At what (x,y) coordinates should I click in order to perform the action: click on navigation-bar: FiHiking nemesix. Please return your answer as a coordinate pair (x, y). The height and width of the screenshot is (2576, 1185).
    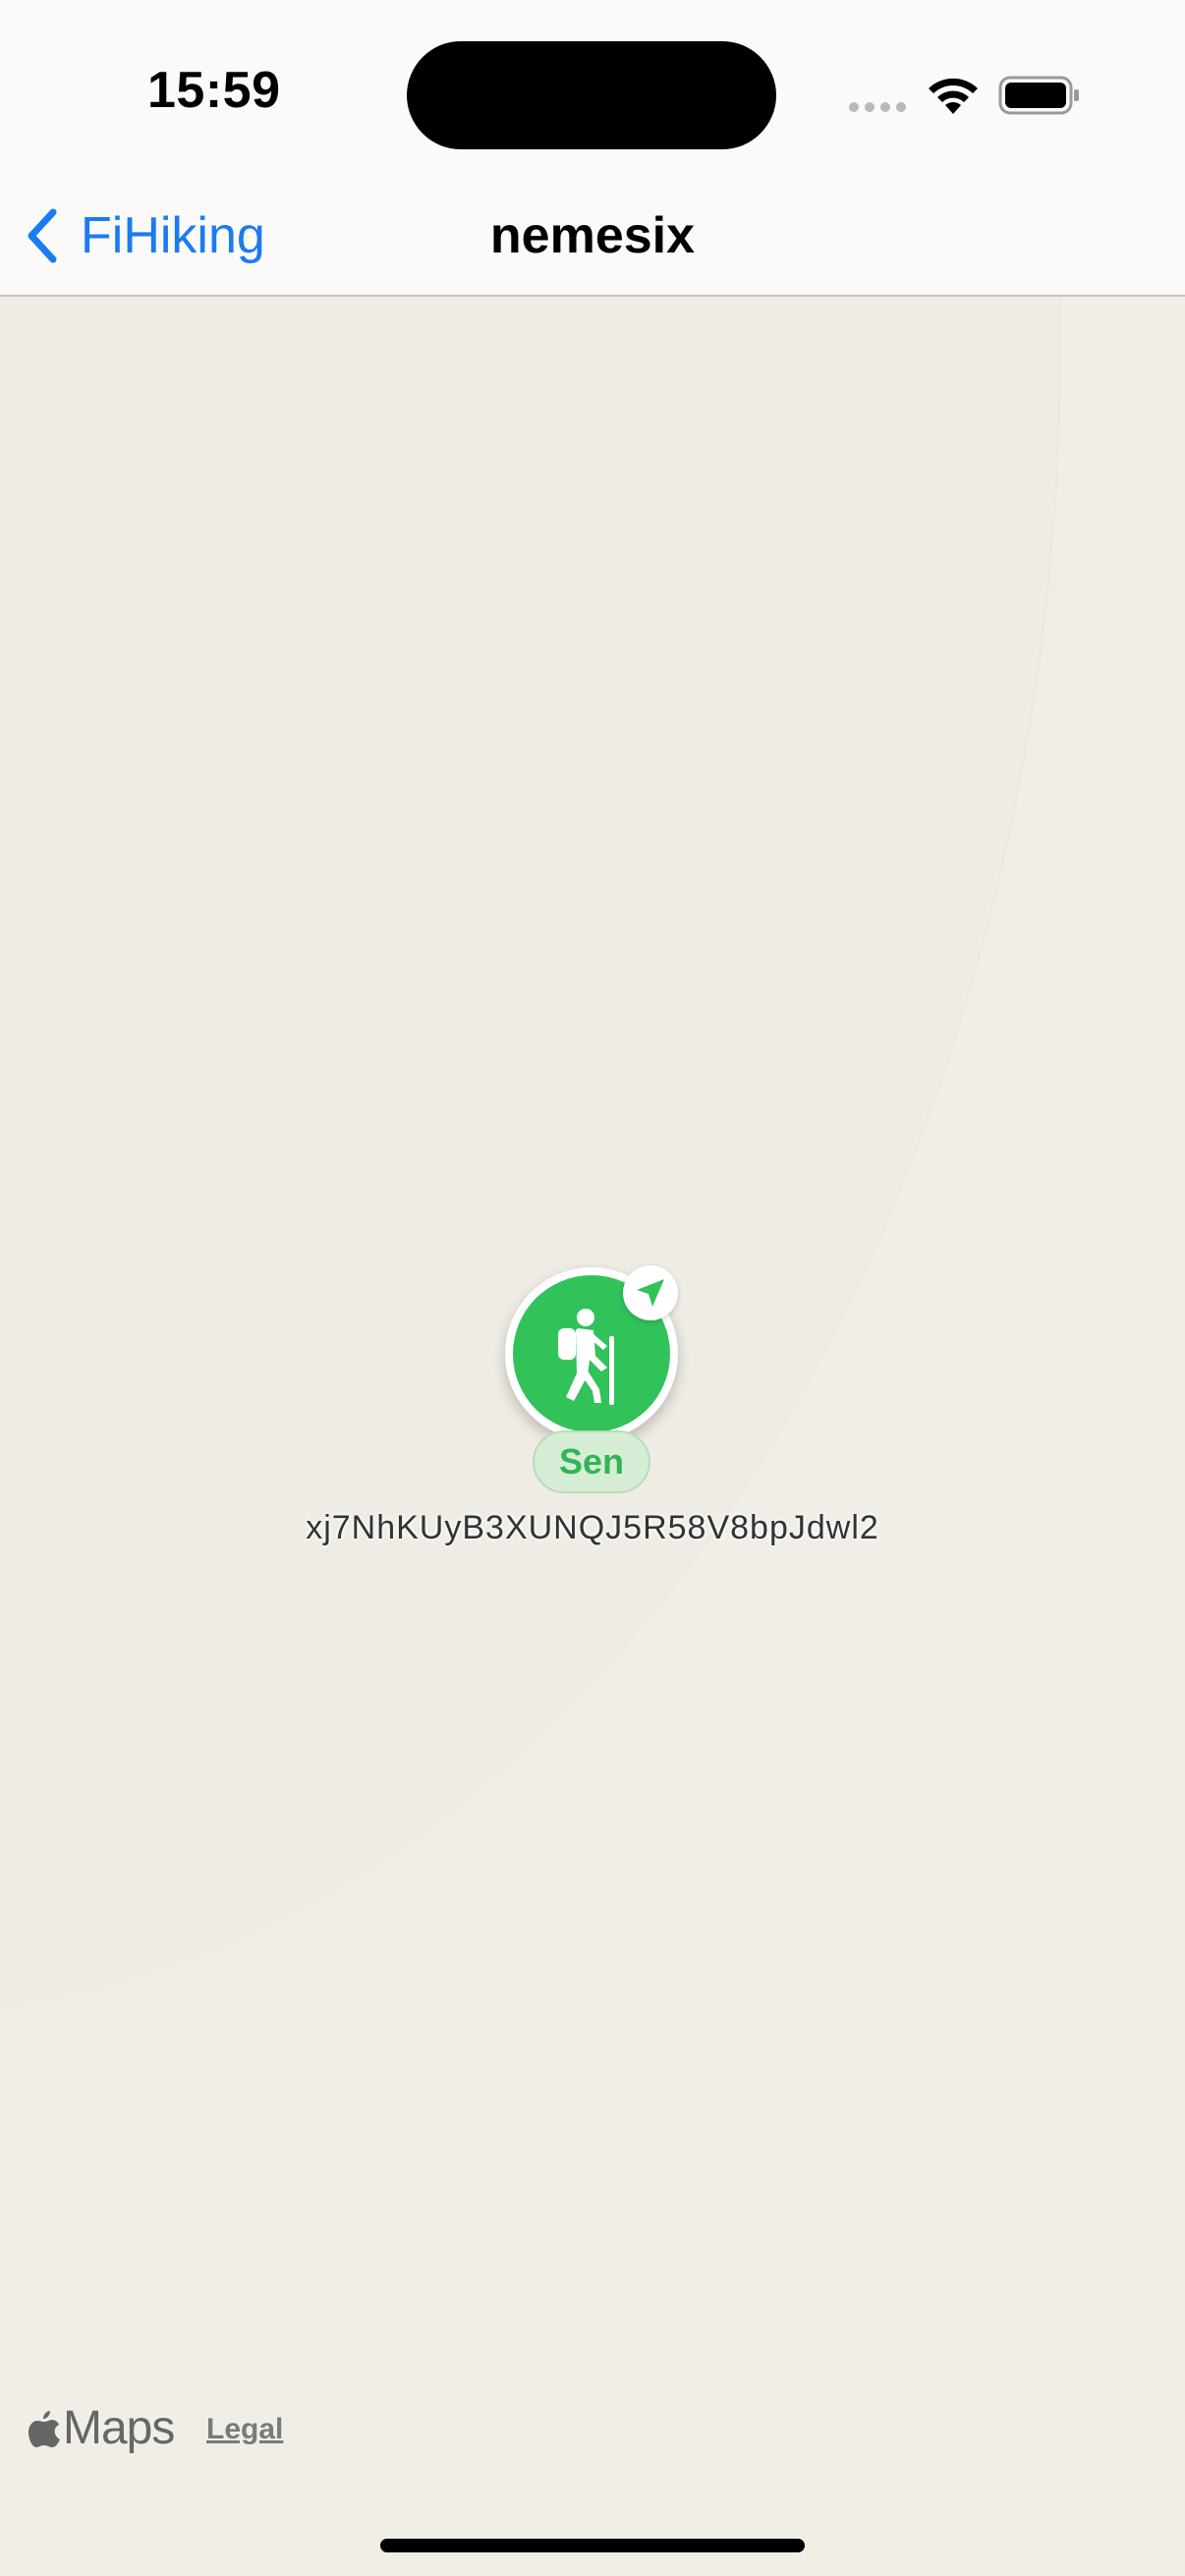
    Looking at the image, I should click on (592, 237).